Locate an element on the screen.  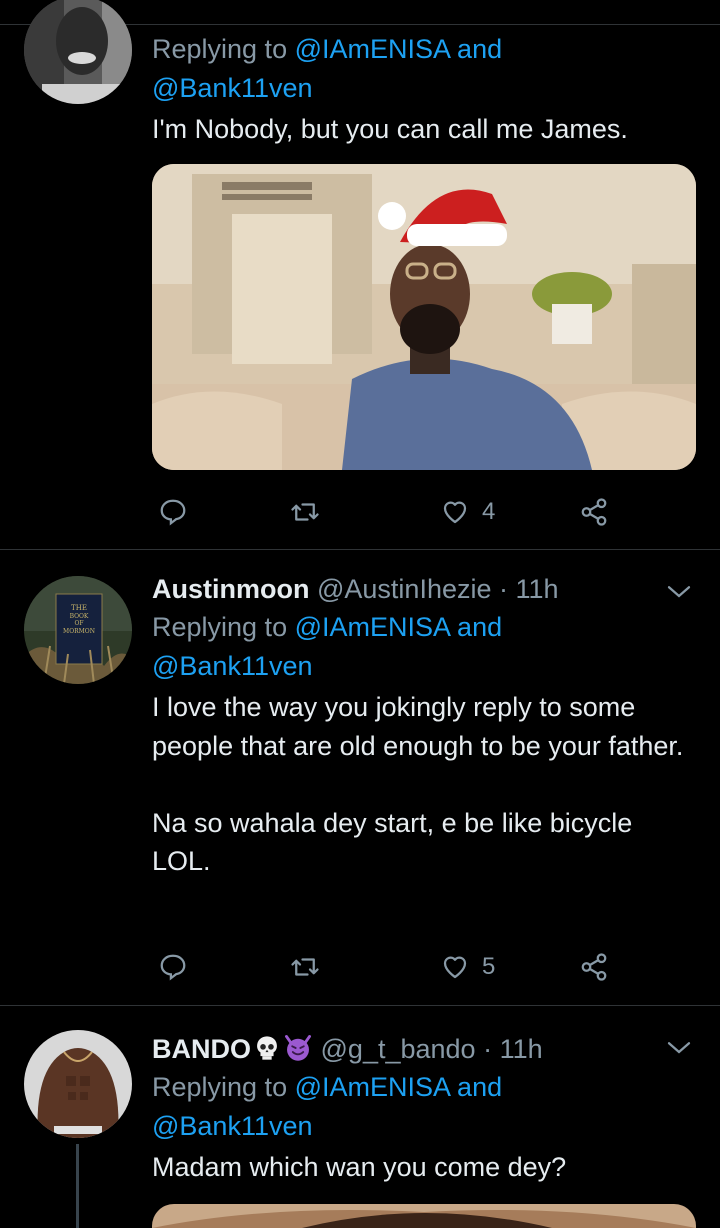
user-handle: @g_t_bando is located at coordinates (398, 1049).